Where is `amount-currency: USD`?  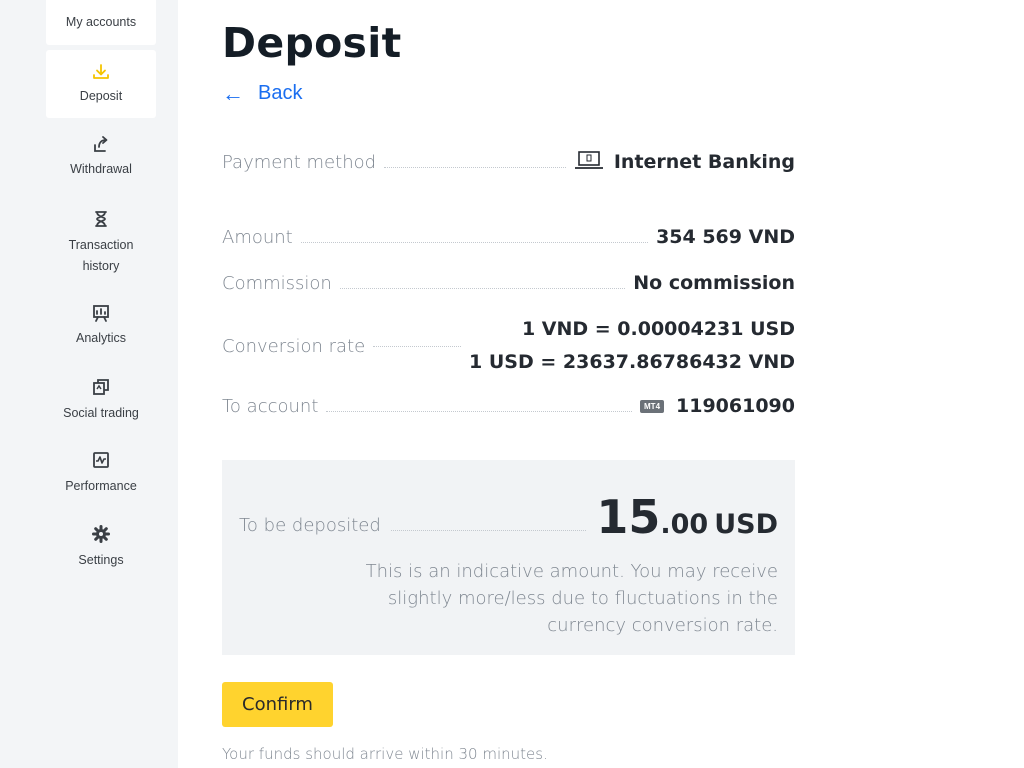
amount-currency: USD is located at coordinates (746, 524).